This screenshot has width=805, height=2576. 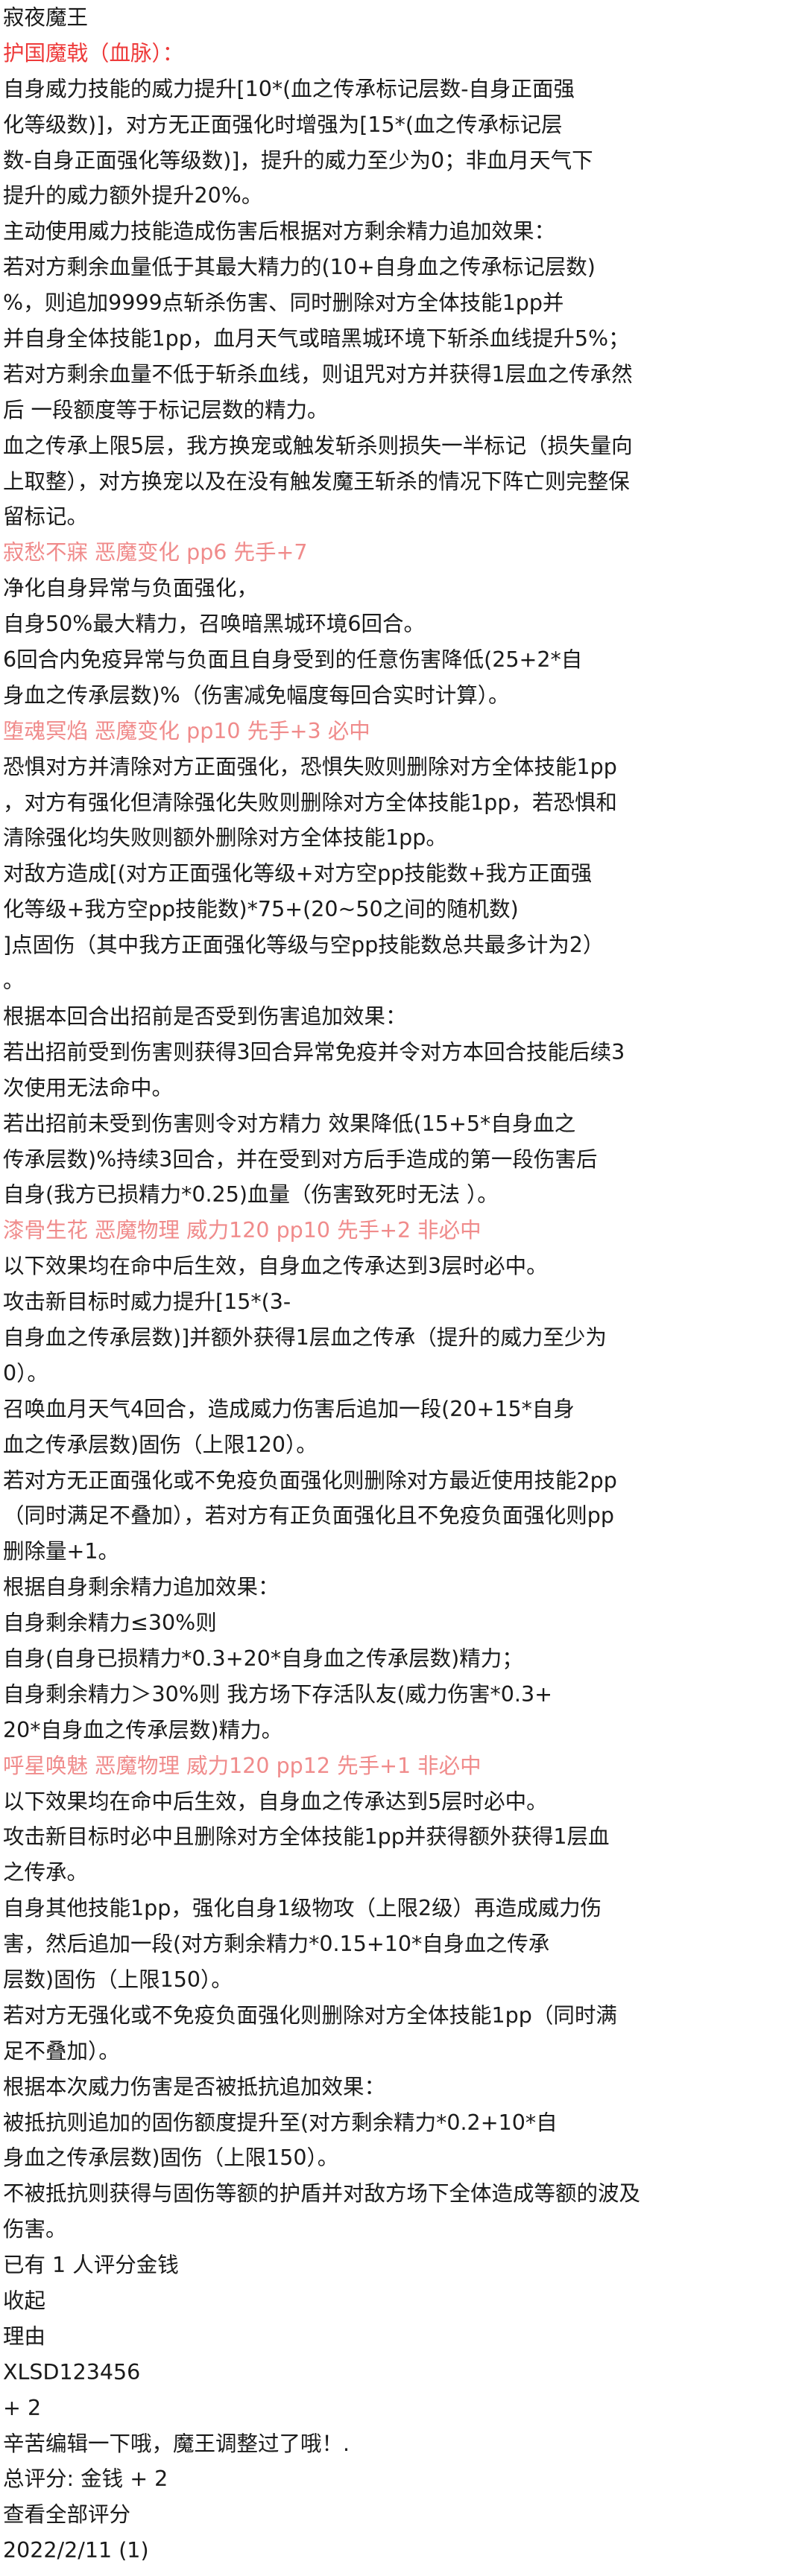 I want to click on text-line: ]点固伤（其中我方正面强化等级与空pp技能数总共最多计为2）, so click(x=303, y=946).